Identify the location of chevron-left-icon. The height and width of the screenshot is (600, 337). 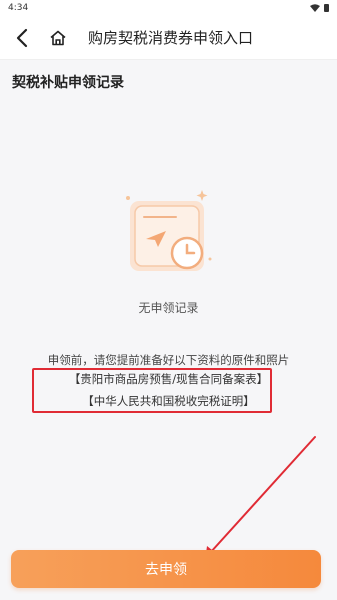
(22, 37).